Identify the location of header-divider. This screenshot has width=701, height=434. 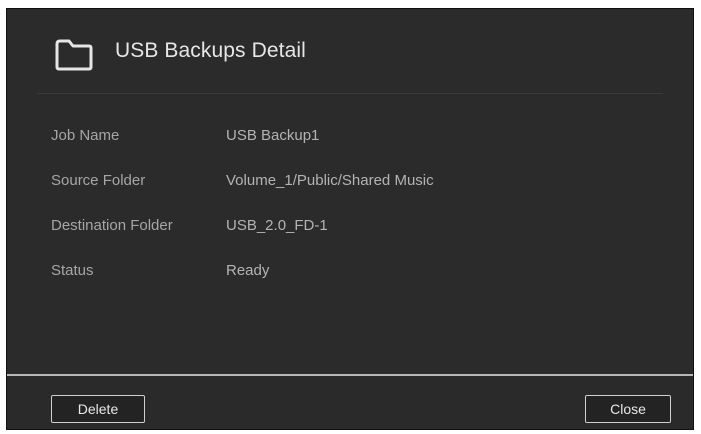
(350, 93).